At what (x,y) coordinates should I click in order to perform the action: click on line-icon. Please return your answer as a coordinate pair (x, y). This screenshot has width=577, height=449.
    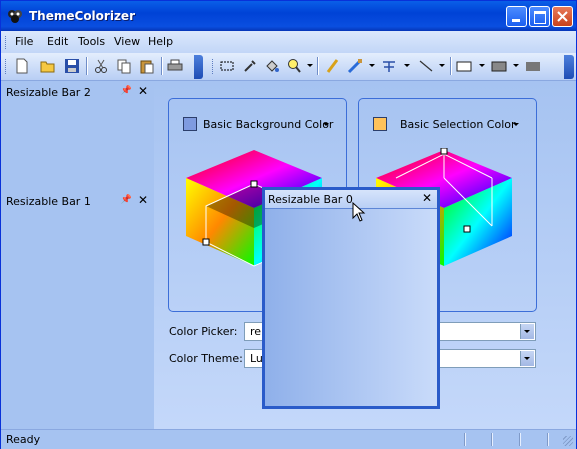
    Looking at the image, I should click on (426, 66).